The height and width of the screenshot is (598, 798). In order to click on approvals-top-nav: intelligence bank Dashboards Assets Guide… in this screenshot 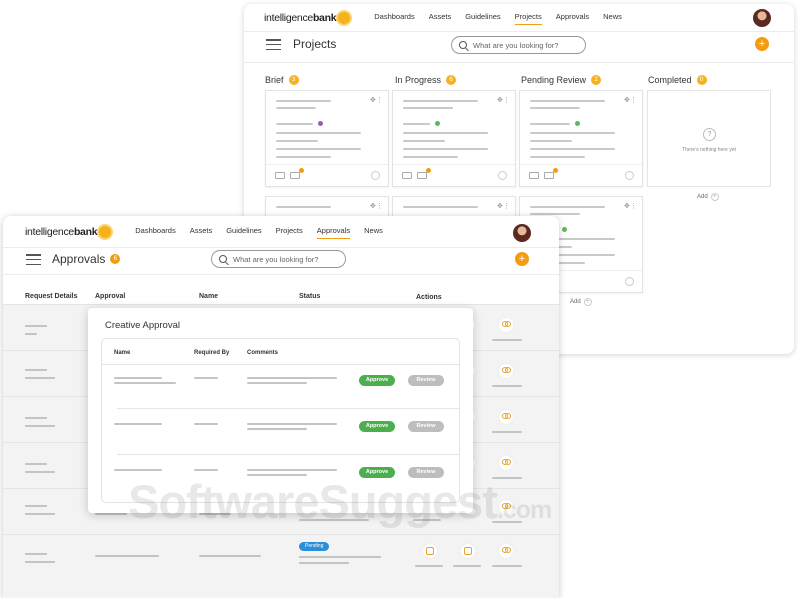, I will do `click(281, 232)`.